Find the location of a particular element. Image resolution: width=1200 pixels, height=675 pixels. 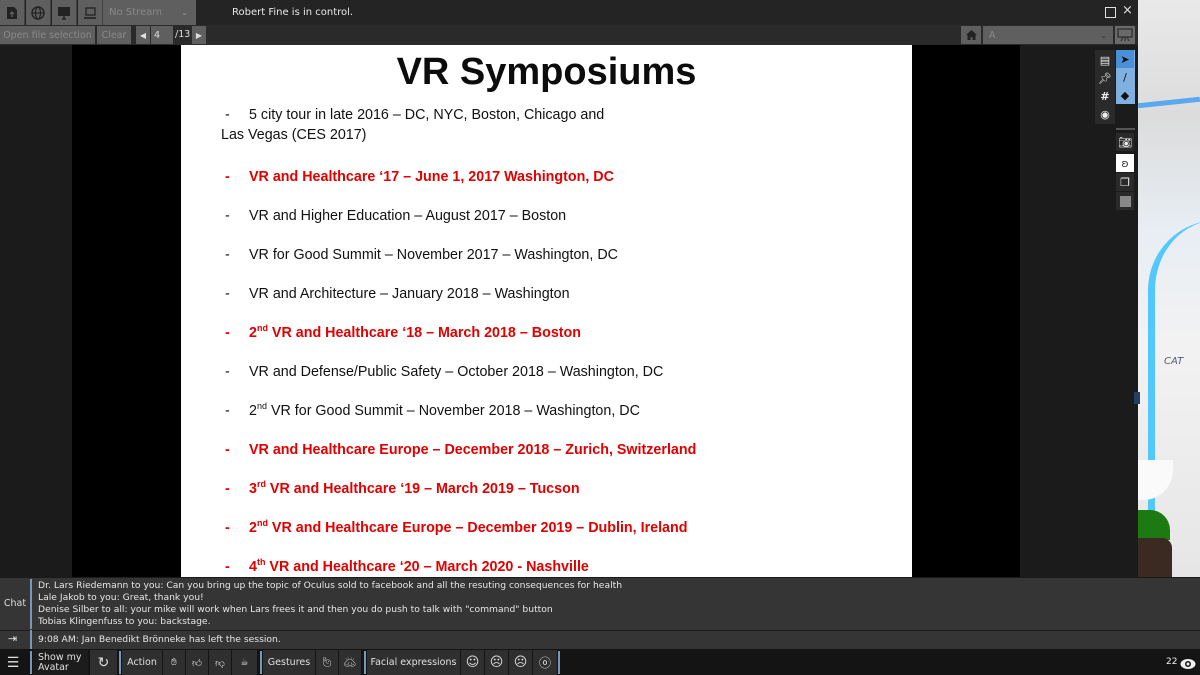

rotate-view-button: ↻ is located at coordinates (103, 662).